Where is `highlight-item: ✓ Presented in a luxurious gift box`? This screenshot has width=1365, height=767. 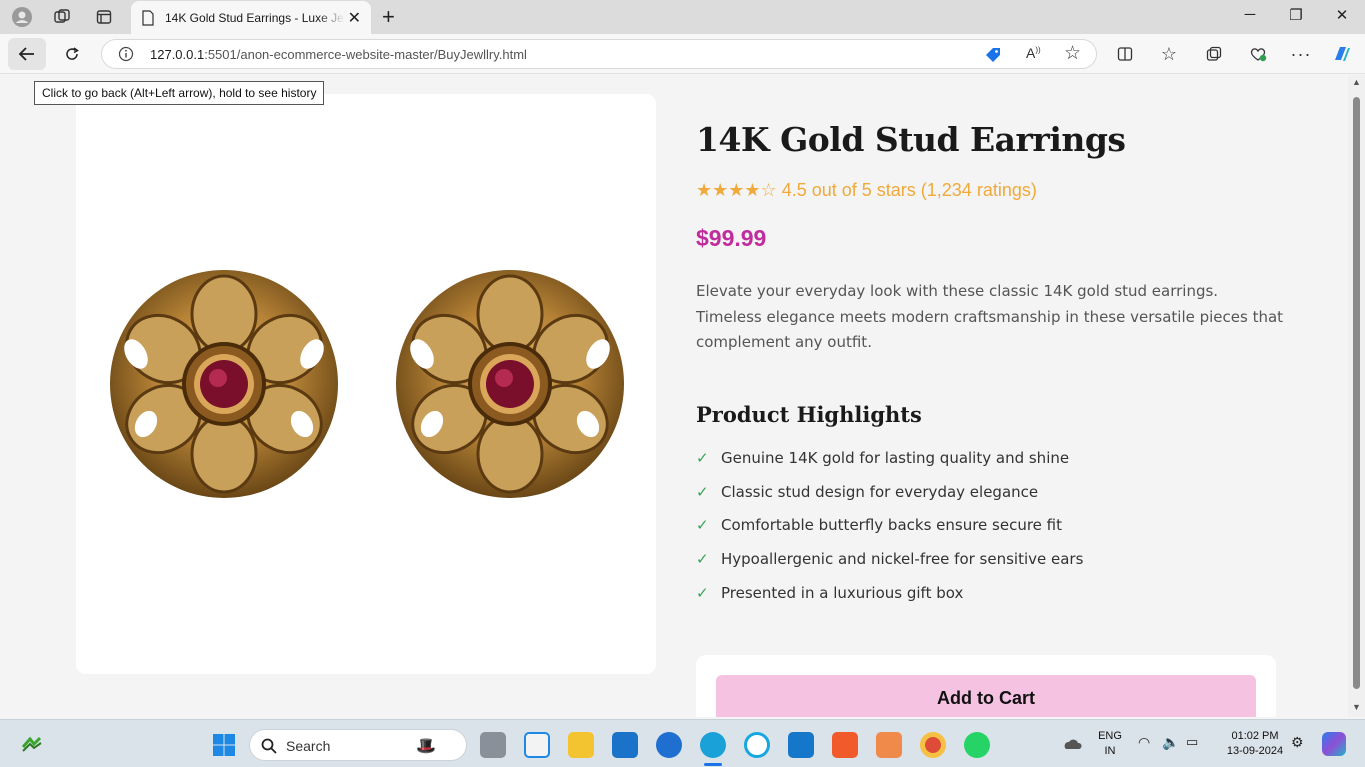
highlight-item: ✓ Presented in a luxurious gift box is located at coordinates (889, 601).